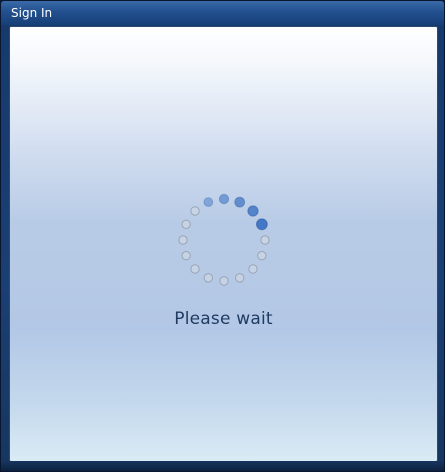 The image size is (445, 472). What do you see at coordinates (223, 319) in the screenshot?
I see `status-message: Please wait` at bounding box center [223, 319].